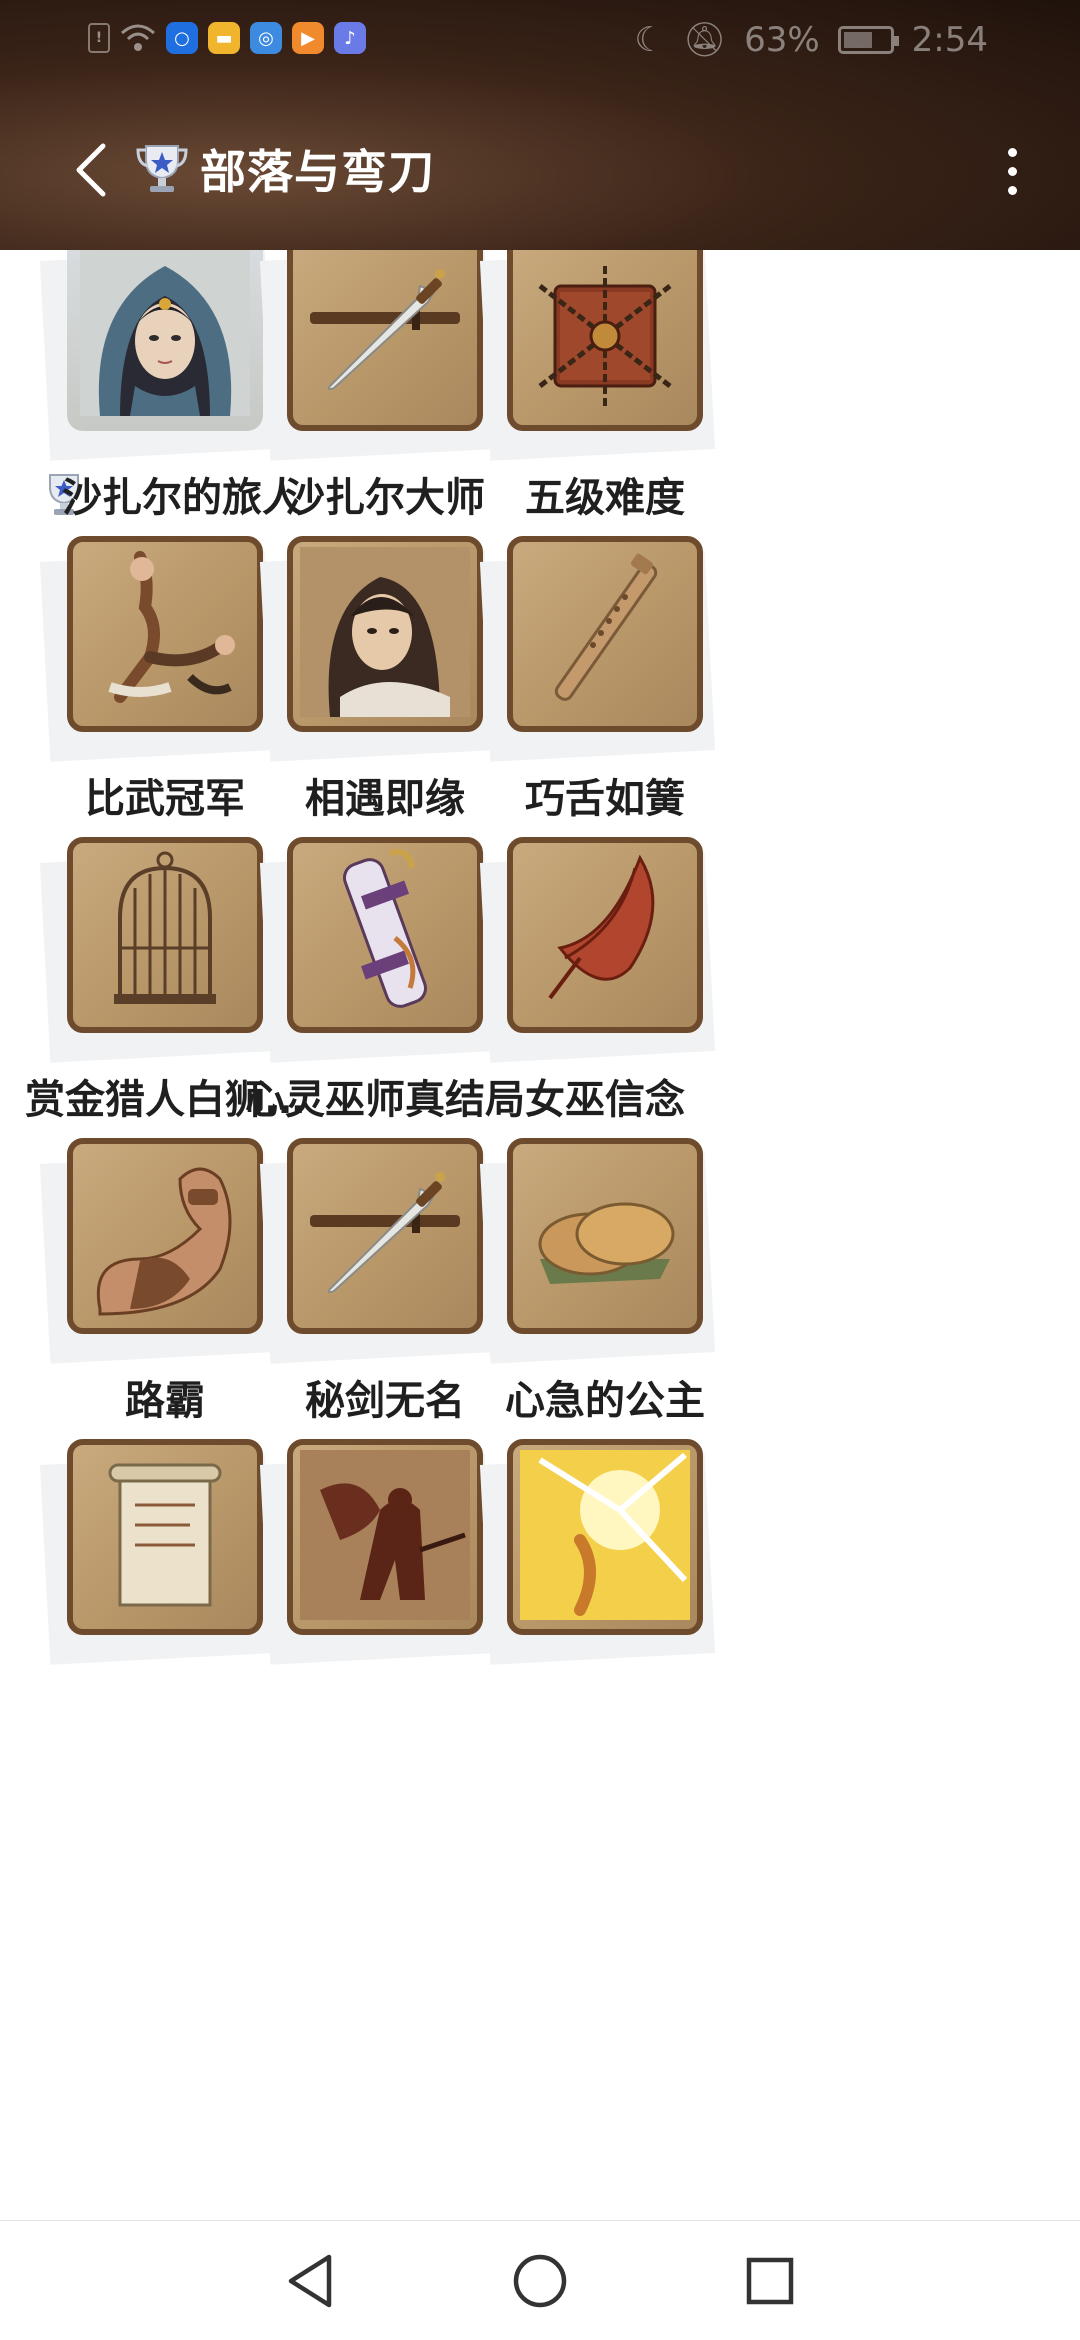  Describe the element at coordinates (138, 37) in the screenshot. I see `wifi-icon` at that location.